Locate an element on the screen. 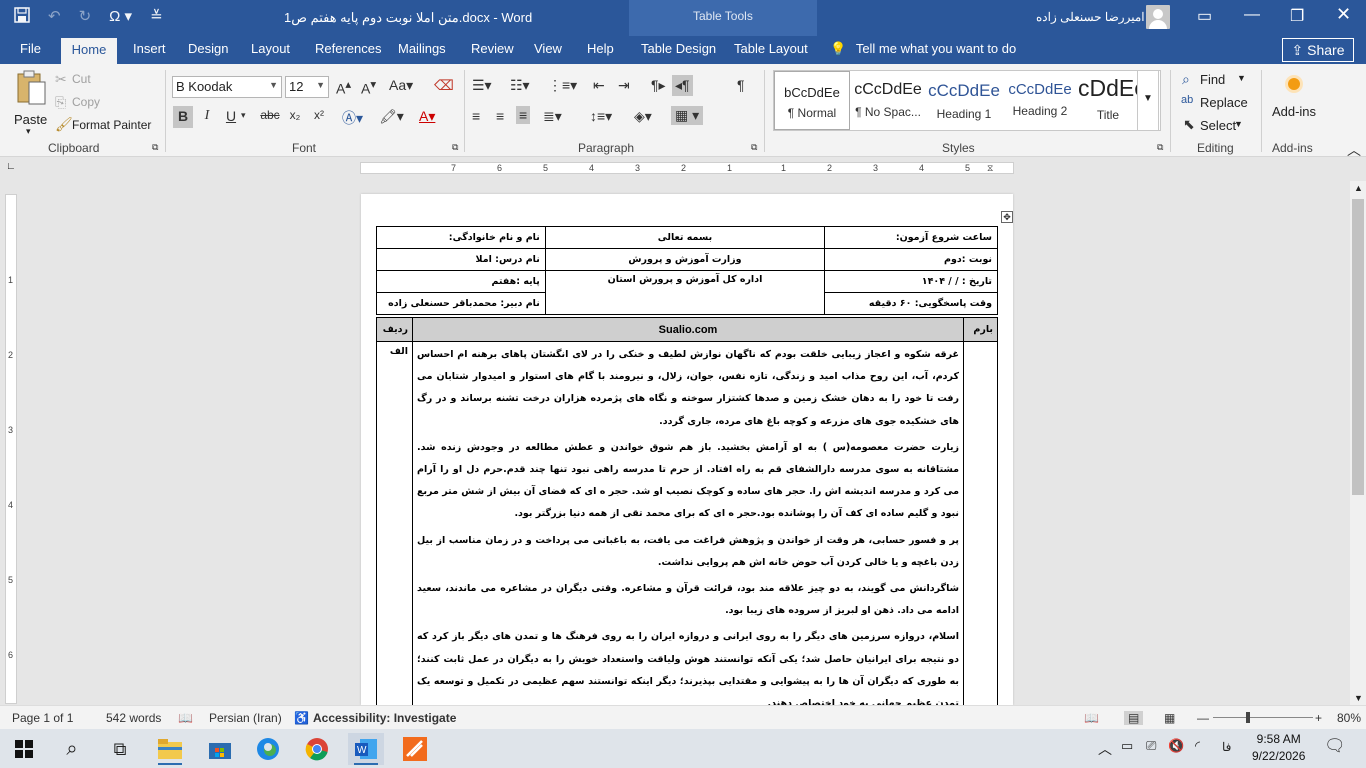 Image resolution: width=1366 pixels, height=768 pixels. decrease-indent-icon: ⇤ is located at coordinates (599, 85).